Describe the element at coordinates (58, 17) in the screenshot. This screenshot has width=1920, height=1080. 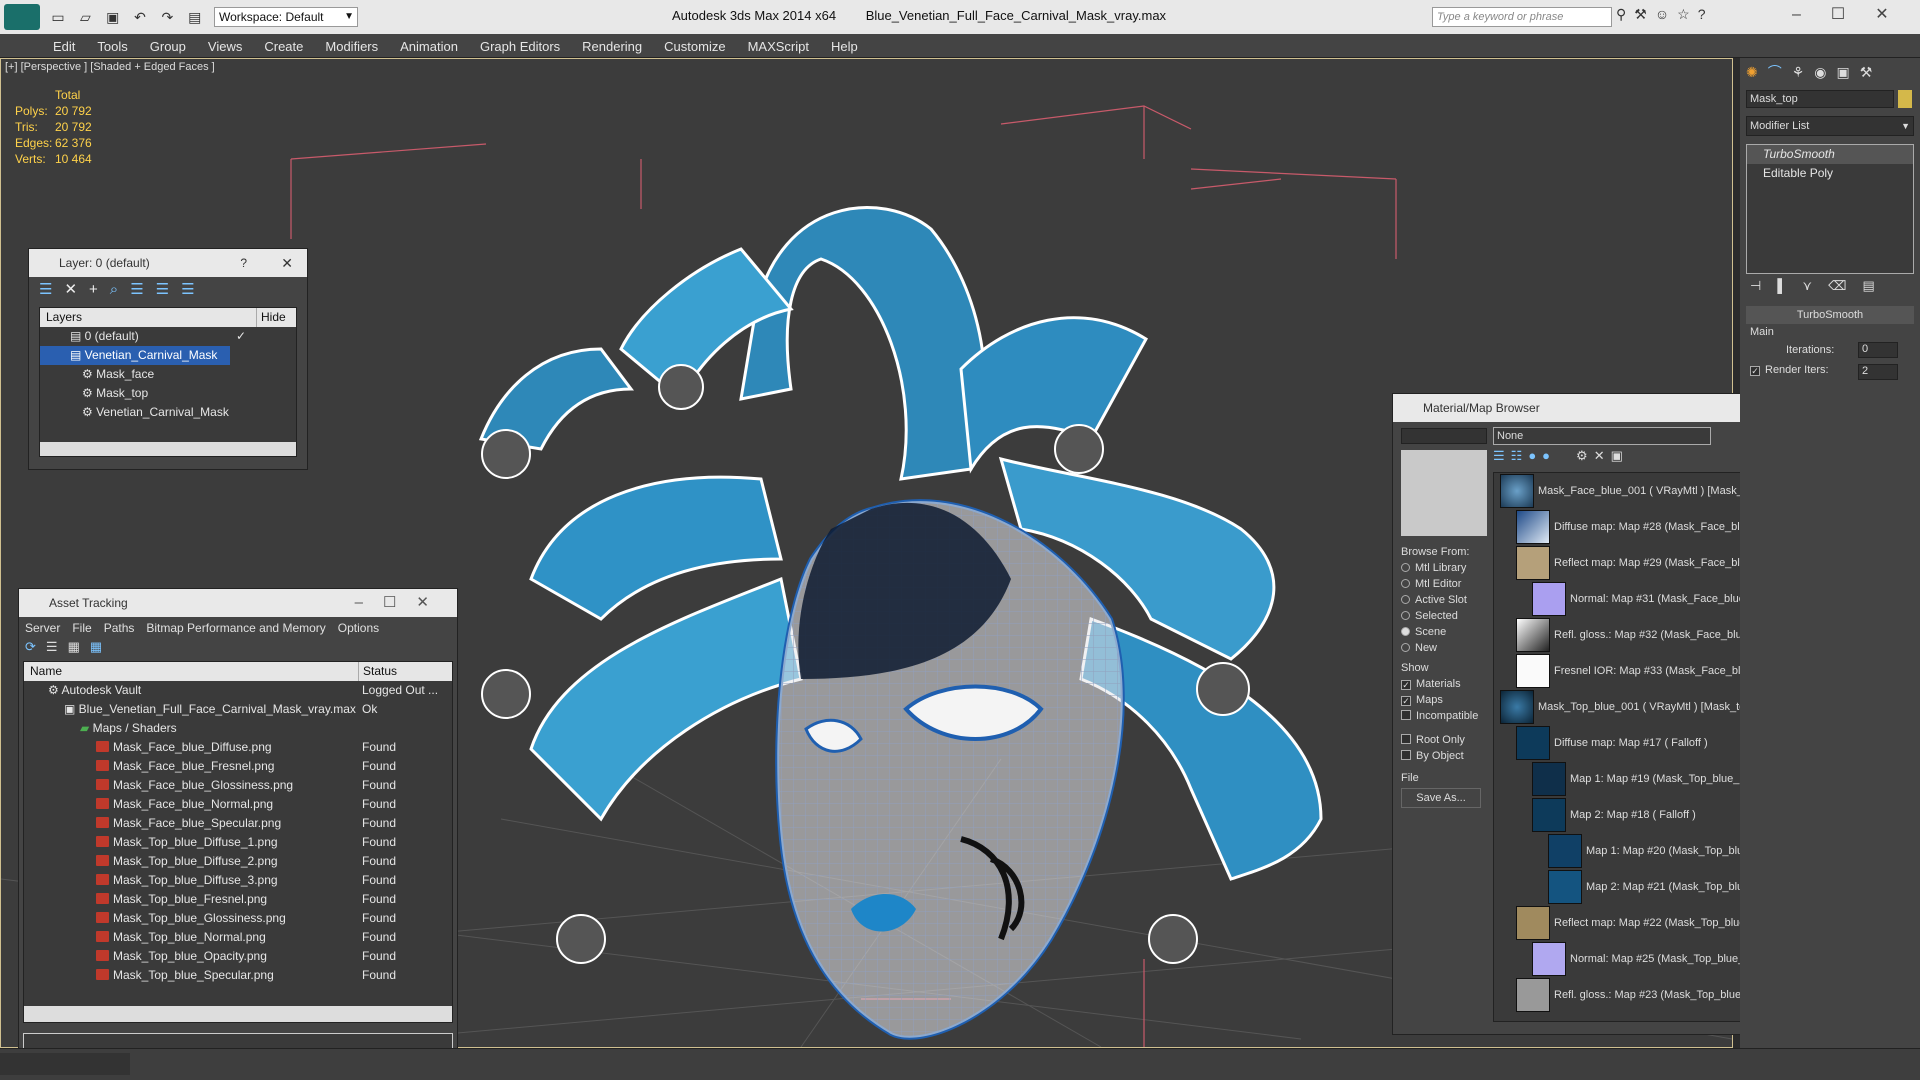
I see `new-file-icon: ▭` at that location.